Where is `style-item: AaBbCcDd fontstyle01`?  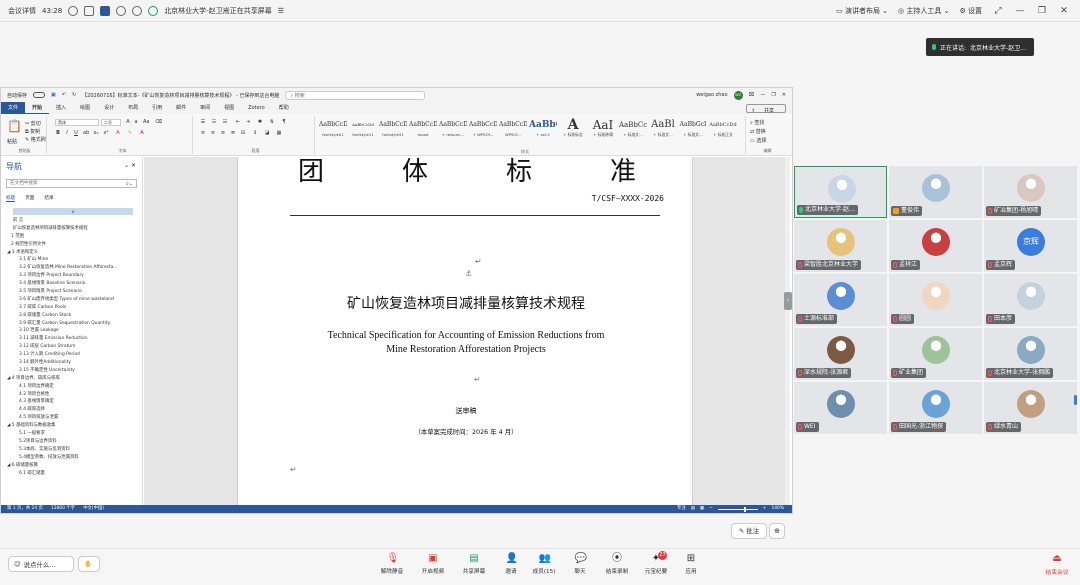 style-item: AaBbCcDd fontstyle01 is located at coordinates (333, 131).